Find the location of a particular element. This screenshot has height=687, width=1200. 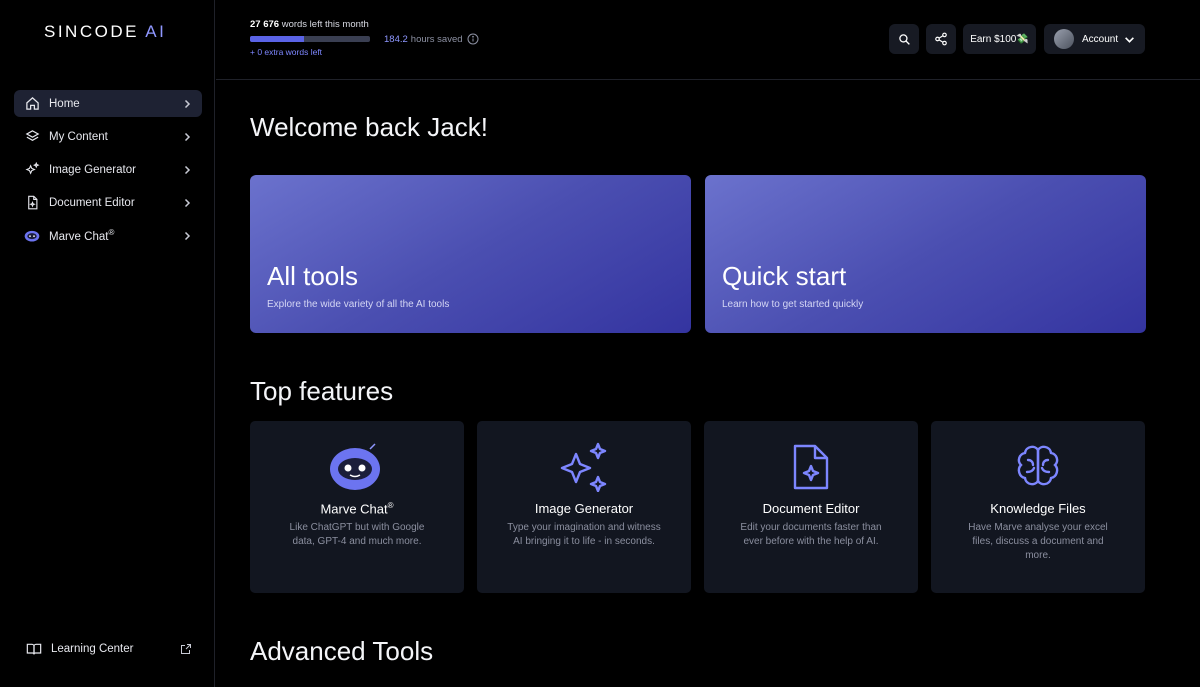

words-progress-bar is located at coordinates (310, 39).